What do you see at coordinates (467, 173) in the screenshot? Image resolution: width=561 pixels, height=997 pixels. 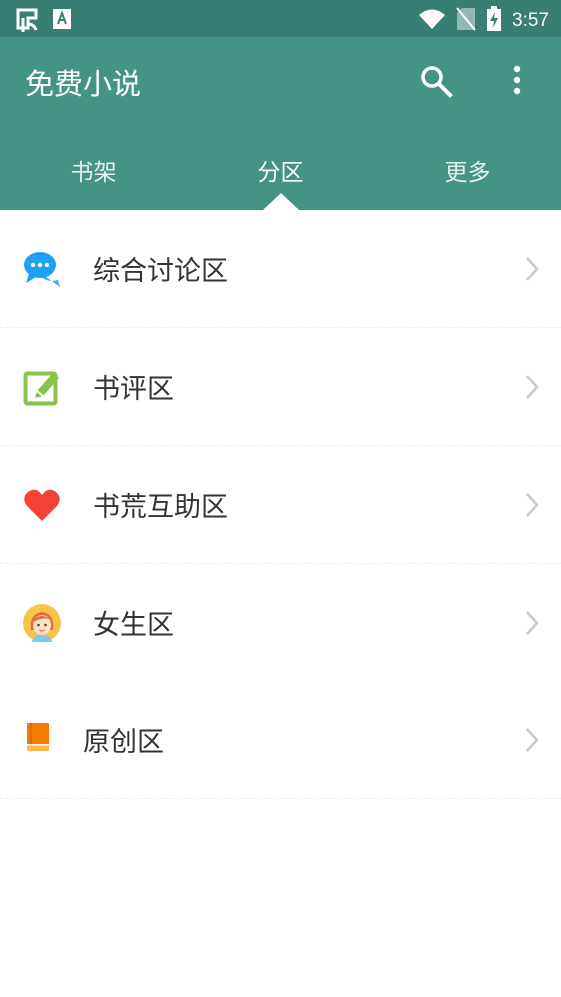 I see `tab-label: 更多` at bounding box center [467, 173].